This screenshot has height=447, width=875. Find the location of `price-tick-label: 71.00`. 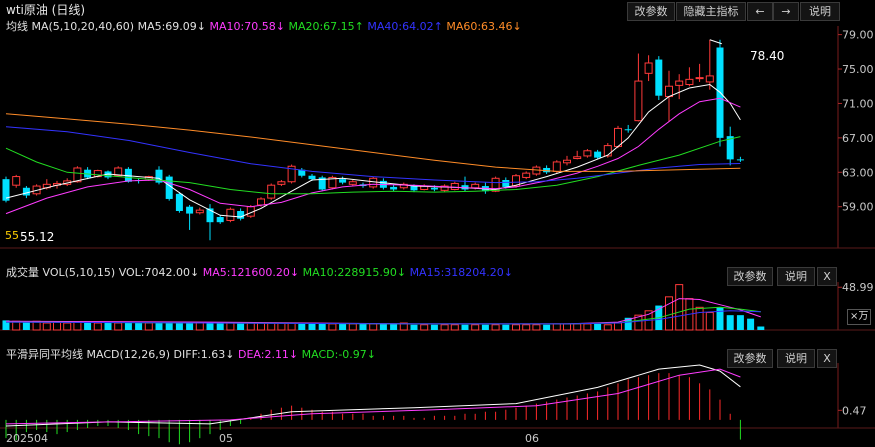

price-tick-label: 71.00 is located at coordinates (858, 103).